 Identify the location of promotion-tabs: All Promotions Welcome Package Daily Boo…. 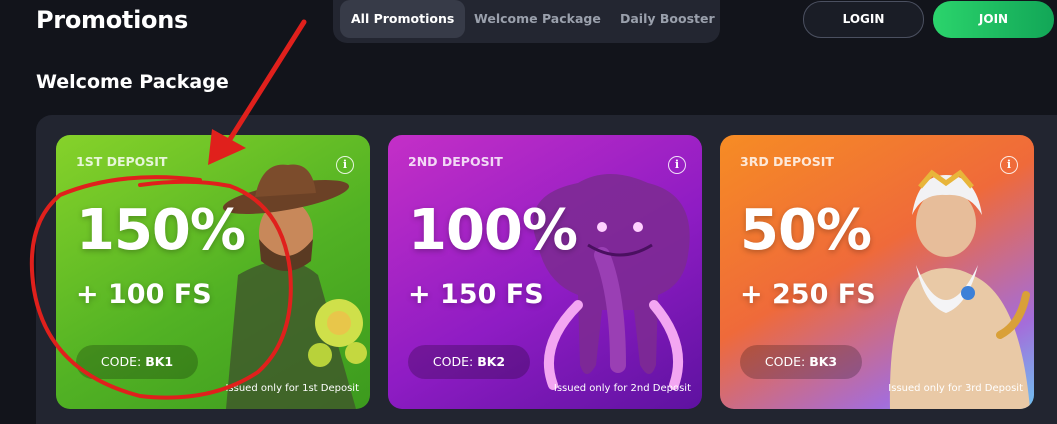
(526, 21).